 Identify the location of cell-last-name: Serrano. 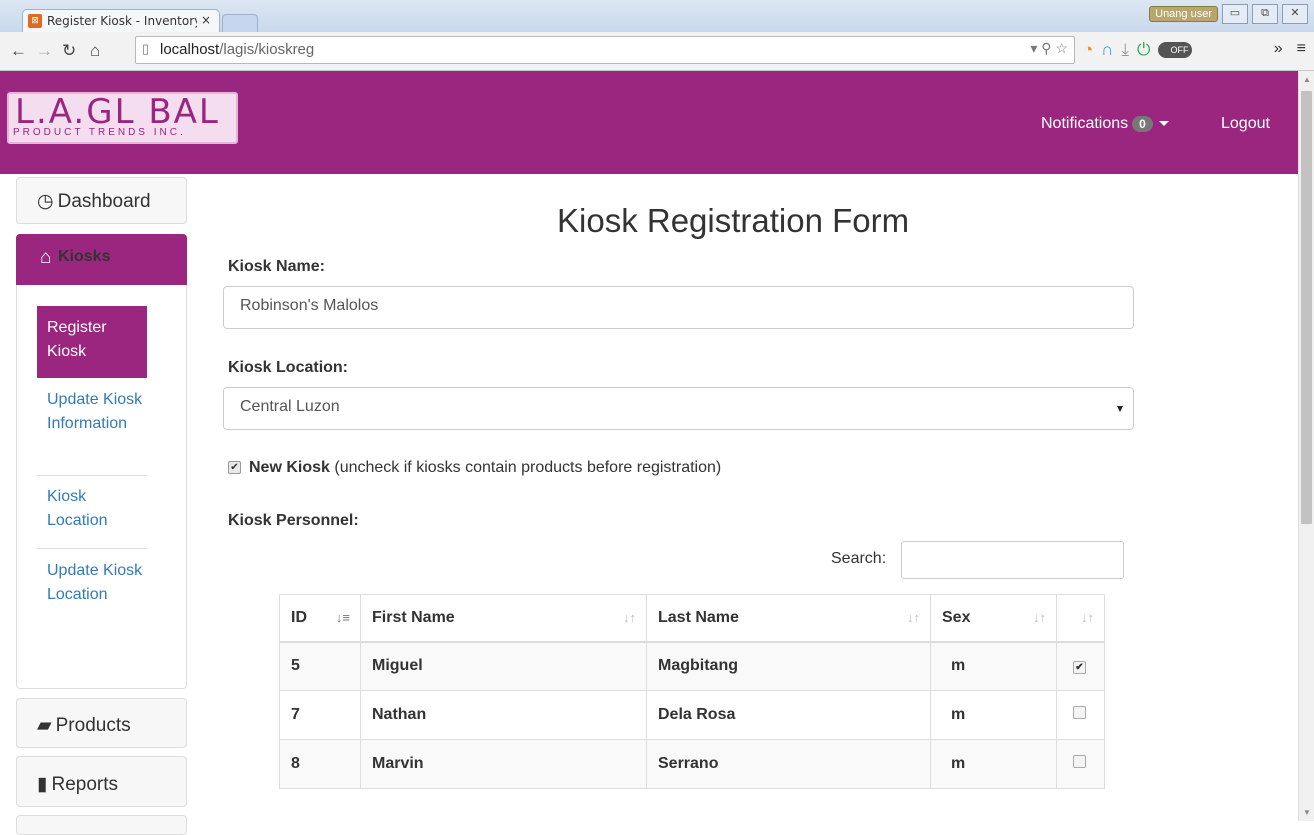
(788, 764).